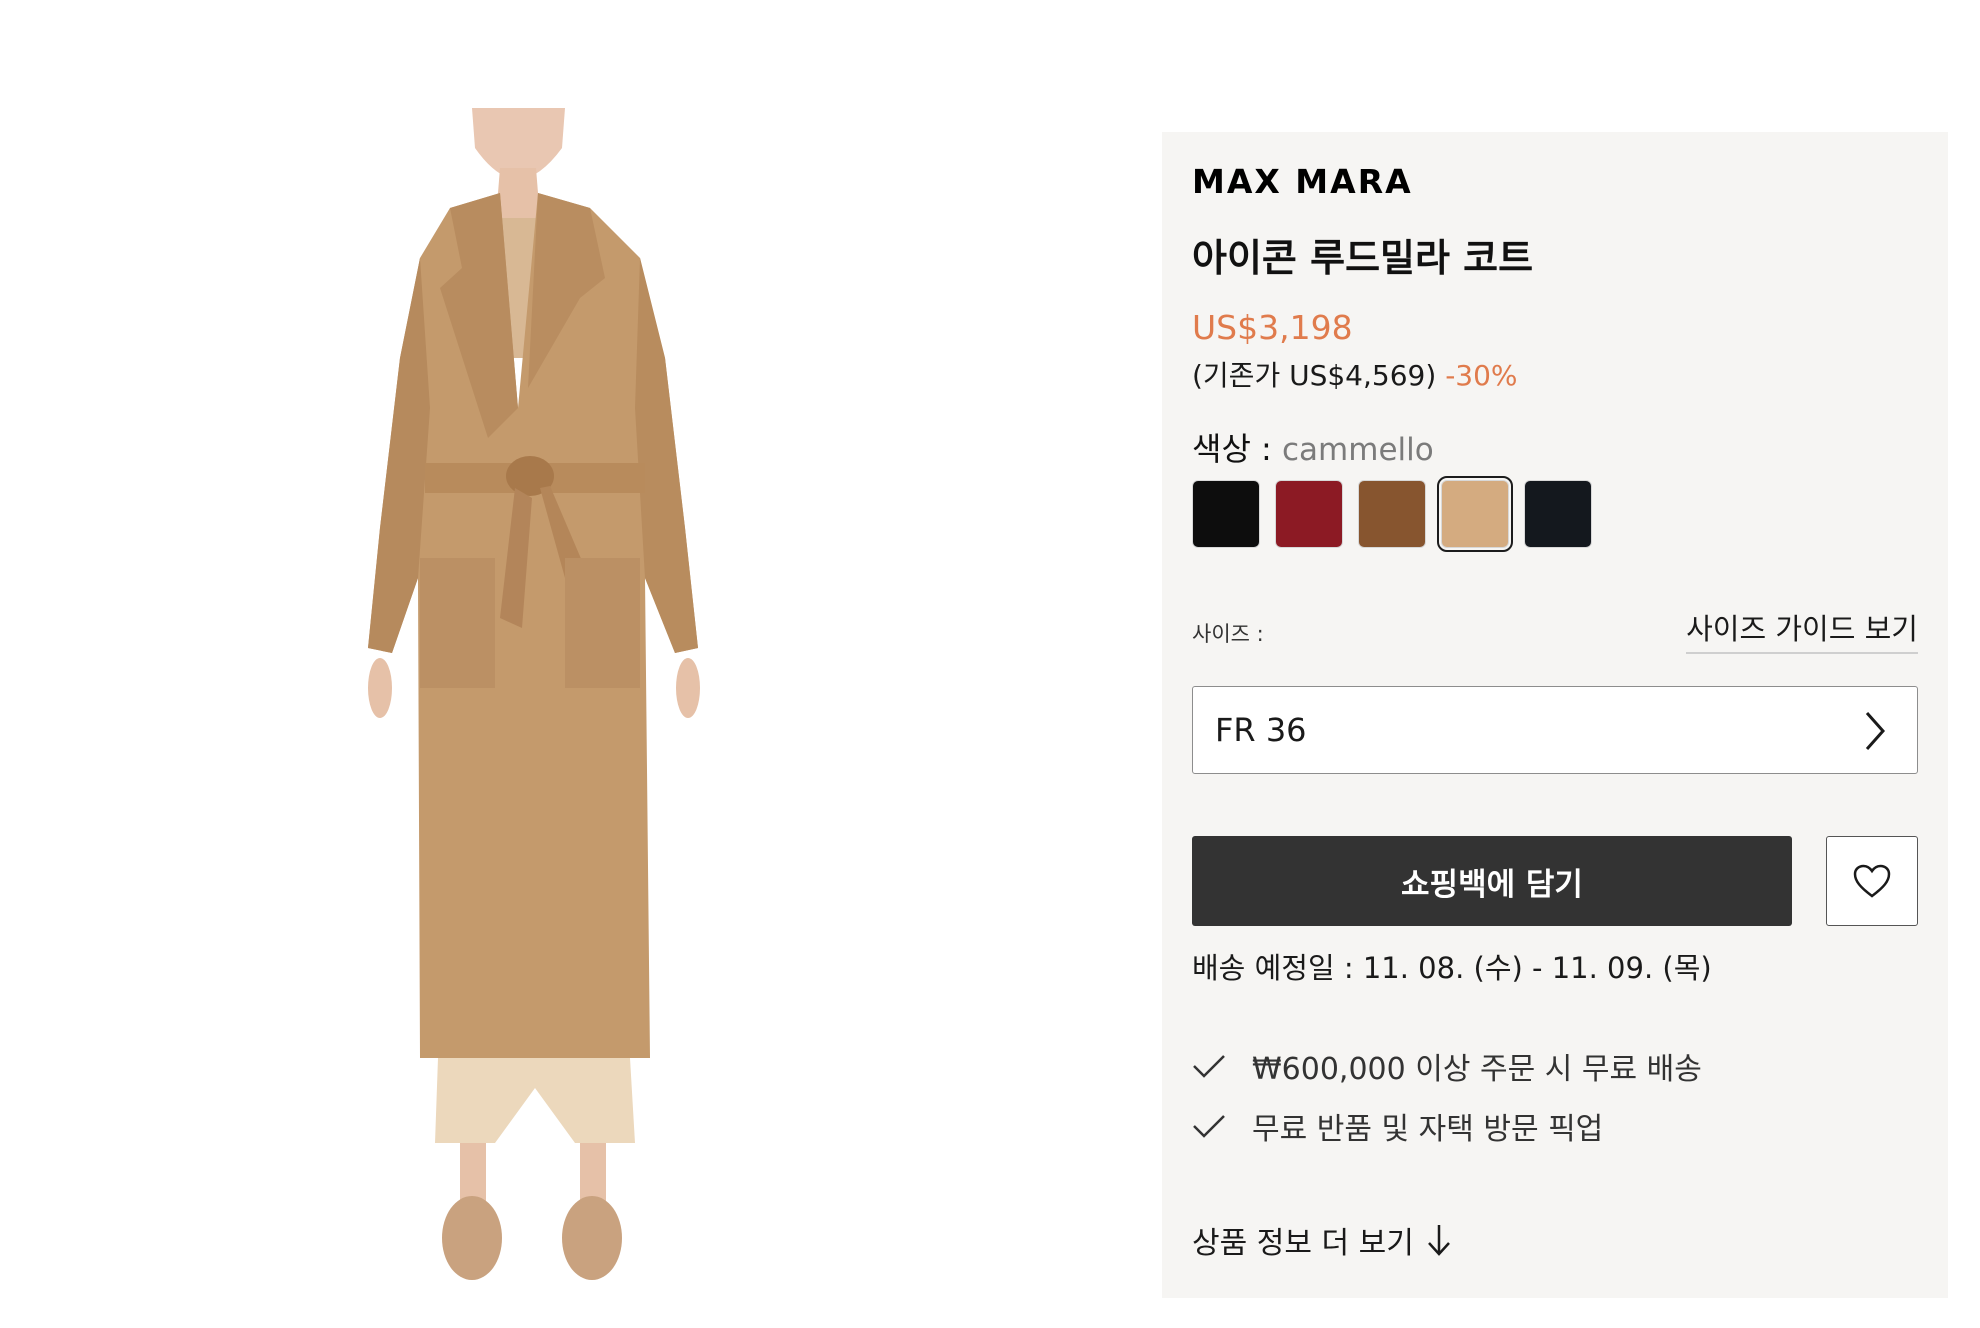  What do you see at coordinates (1428, 1129) in the screenshot?
I see `benefit-text: 무료 반품 및 자택 방문 픽업` at bounding box center [1428, 1129].